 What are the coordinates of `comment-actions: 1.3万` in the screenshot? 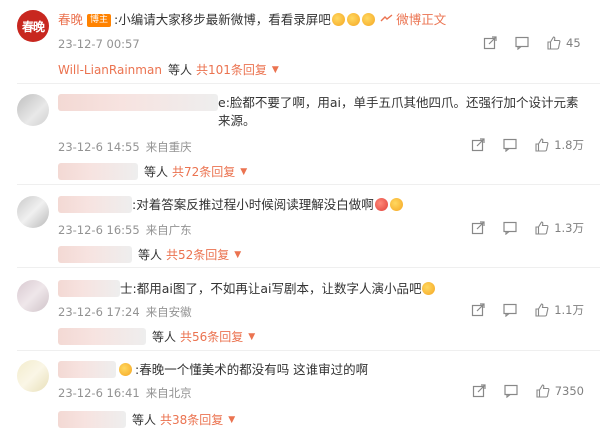 It's located at (519, 228).